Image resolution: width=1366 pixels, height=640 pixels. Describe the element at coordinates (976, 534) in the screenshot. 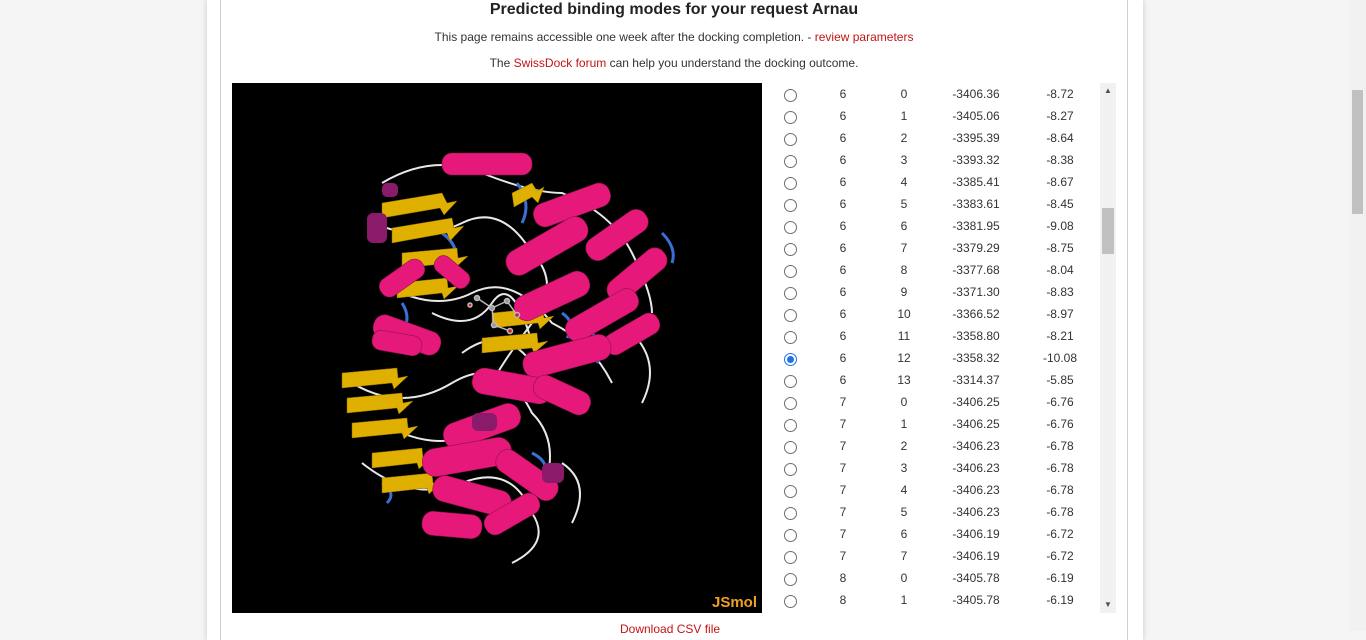

I see `fullfitness-cell: -3406.19` at that location.